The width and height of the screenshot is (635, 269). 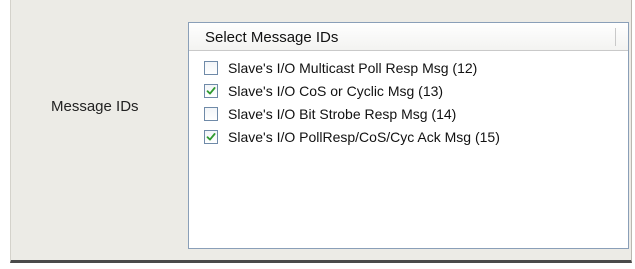 I want to click on list-item-msg-14: Slave's I/O Bit Strobe Resp Msg (14), so click(x=408, y=113).